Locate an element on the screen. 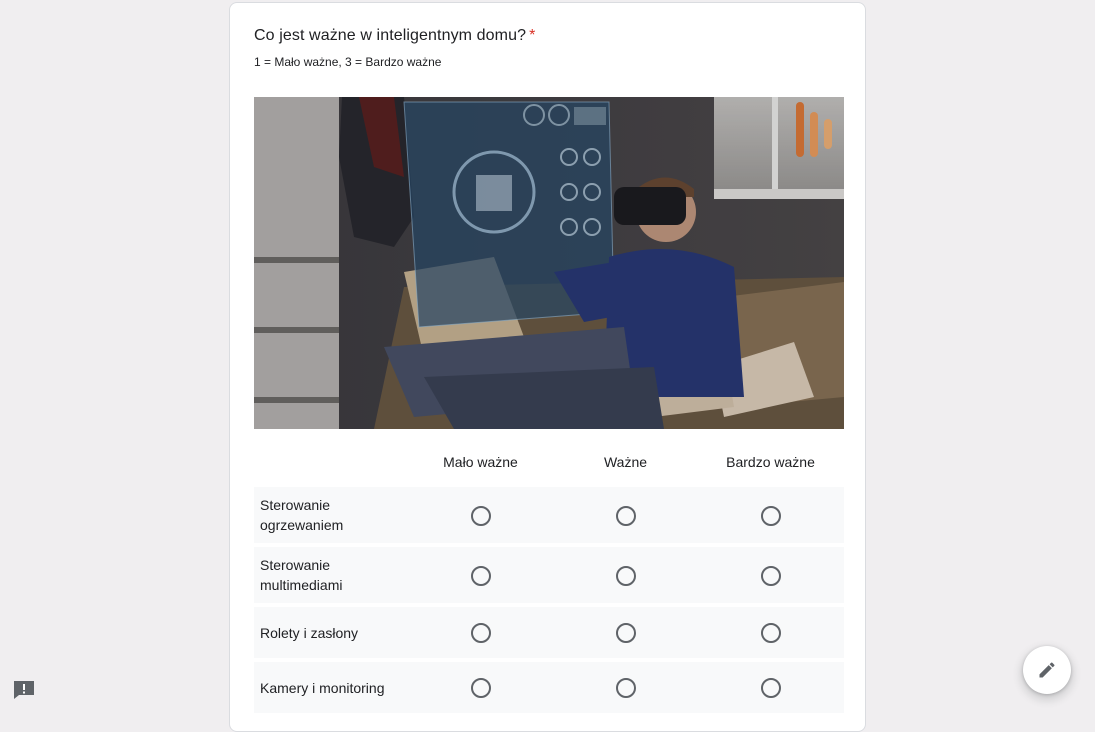 The image size is (1095, 732). feedback-icon is located at coordinates (24, 690).